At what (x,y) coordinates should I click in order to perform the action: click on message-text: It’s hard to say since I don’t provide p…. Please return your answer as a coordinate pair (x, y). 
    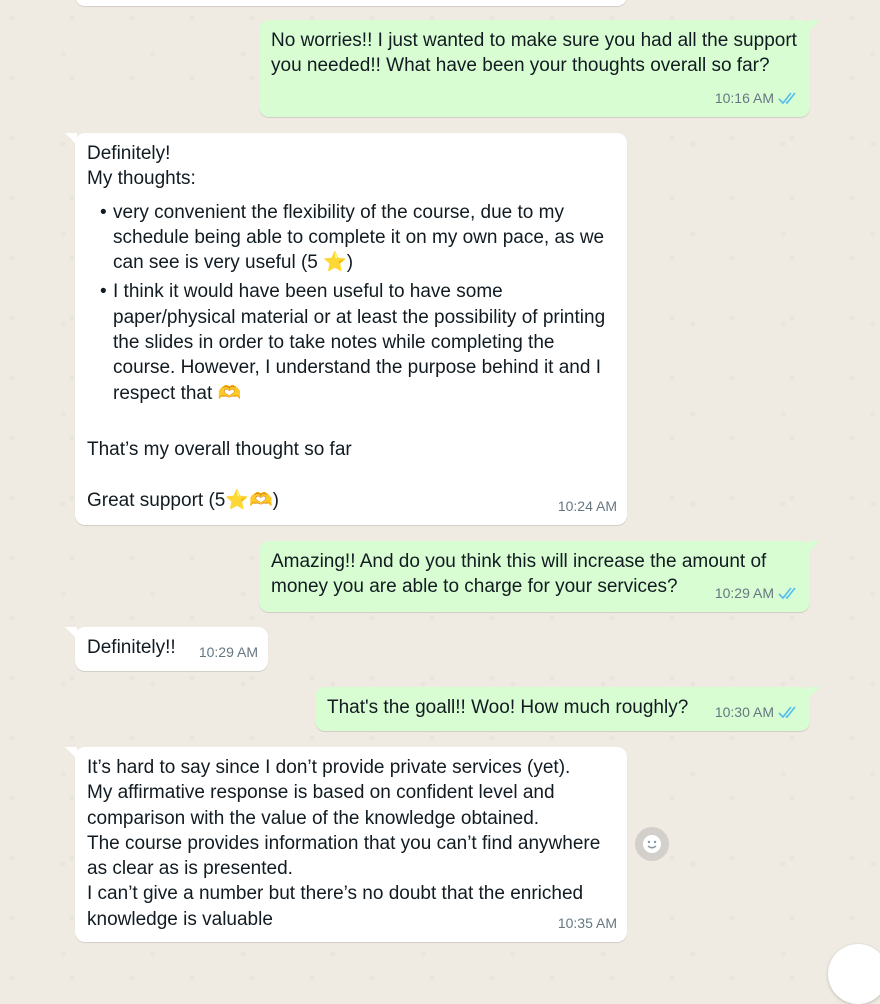
    Looking at the image, I should click on (344, 843).